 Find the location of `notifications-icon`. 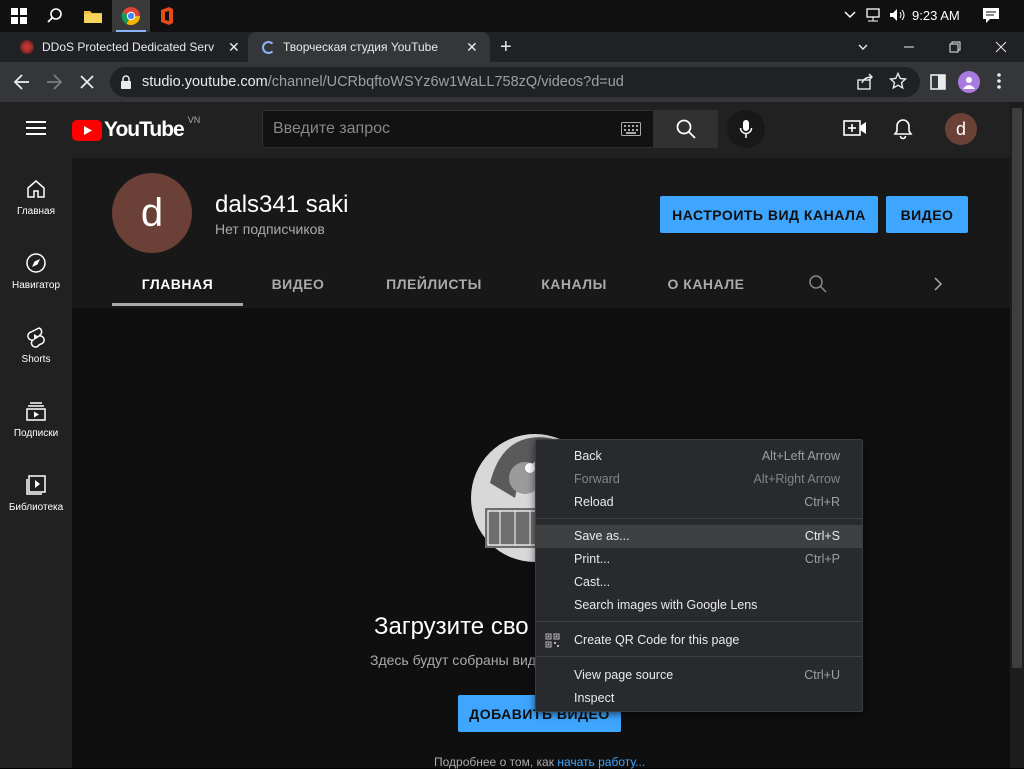

notifications-icon is located at coordinates (991, 17).